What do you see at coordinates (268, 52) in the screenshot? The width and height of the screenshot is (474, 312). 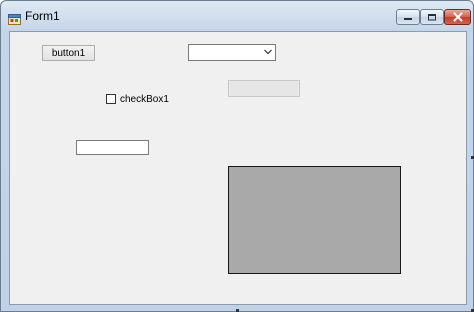 I see `chevron-down-icon` at bounding box center [268, 52].